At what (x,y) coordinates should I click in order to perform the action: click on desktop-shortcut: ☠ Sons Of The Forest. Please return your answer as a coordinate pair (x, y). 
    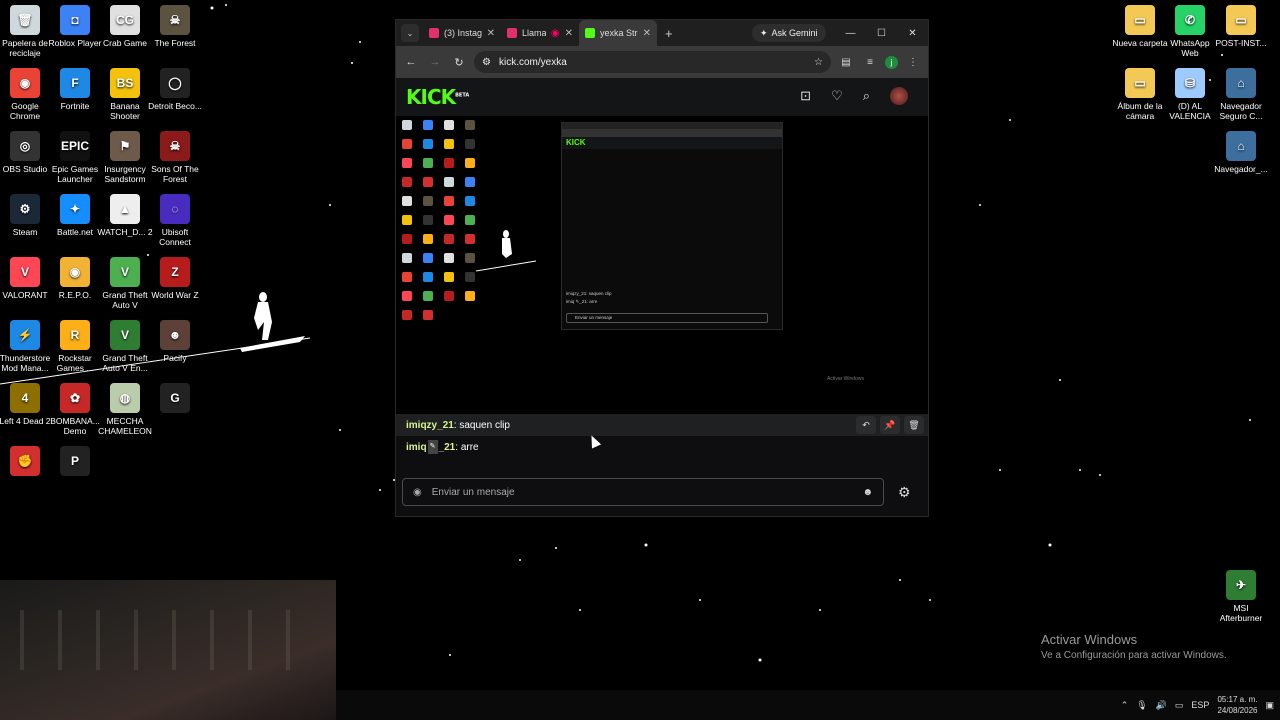
    Looking at the image, I should click on (175, 157).